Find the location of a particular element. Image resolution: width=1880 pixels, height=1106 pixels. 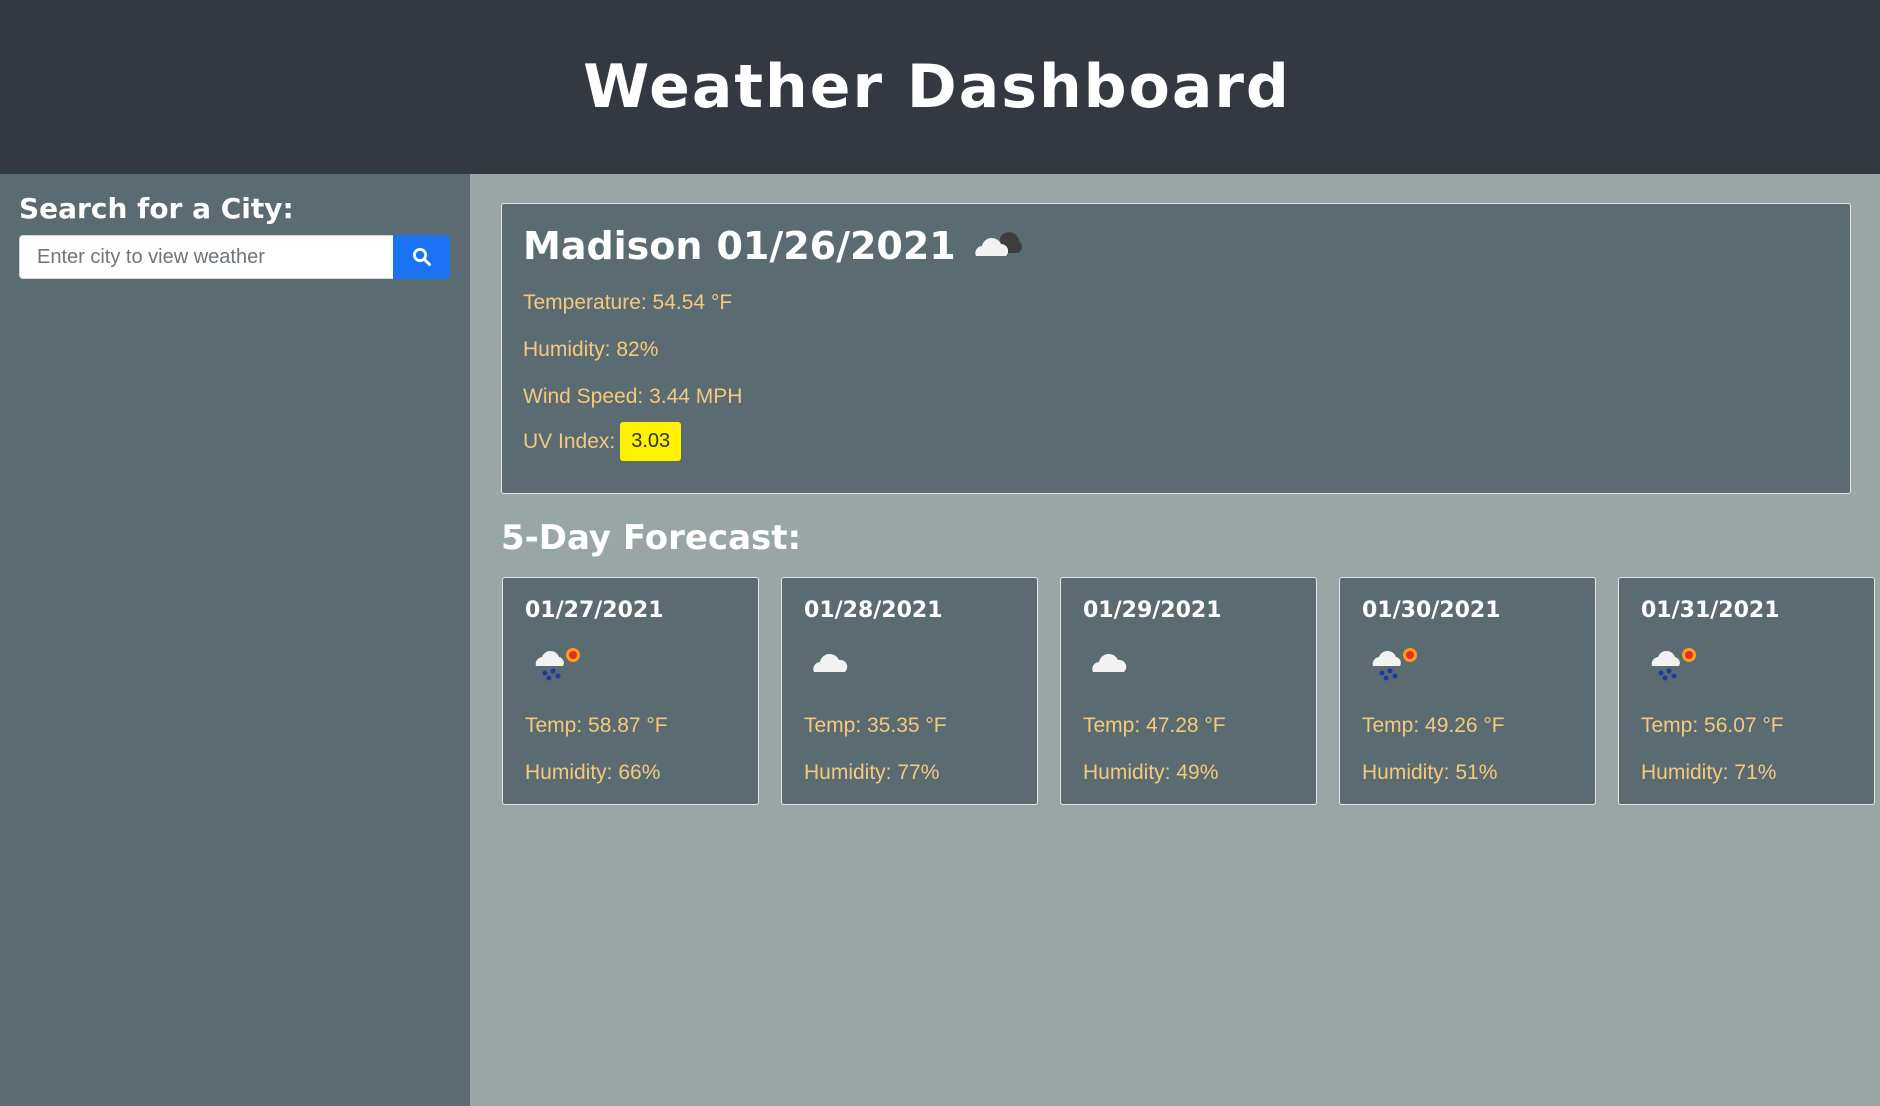

forecast-humidity: Humidity: 49% is located at coordinates (1151, 772).